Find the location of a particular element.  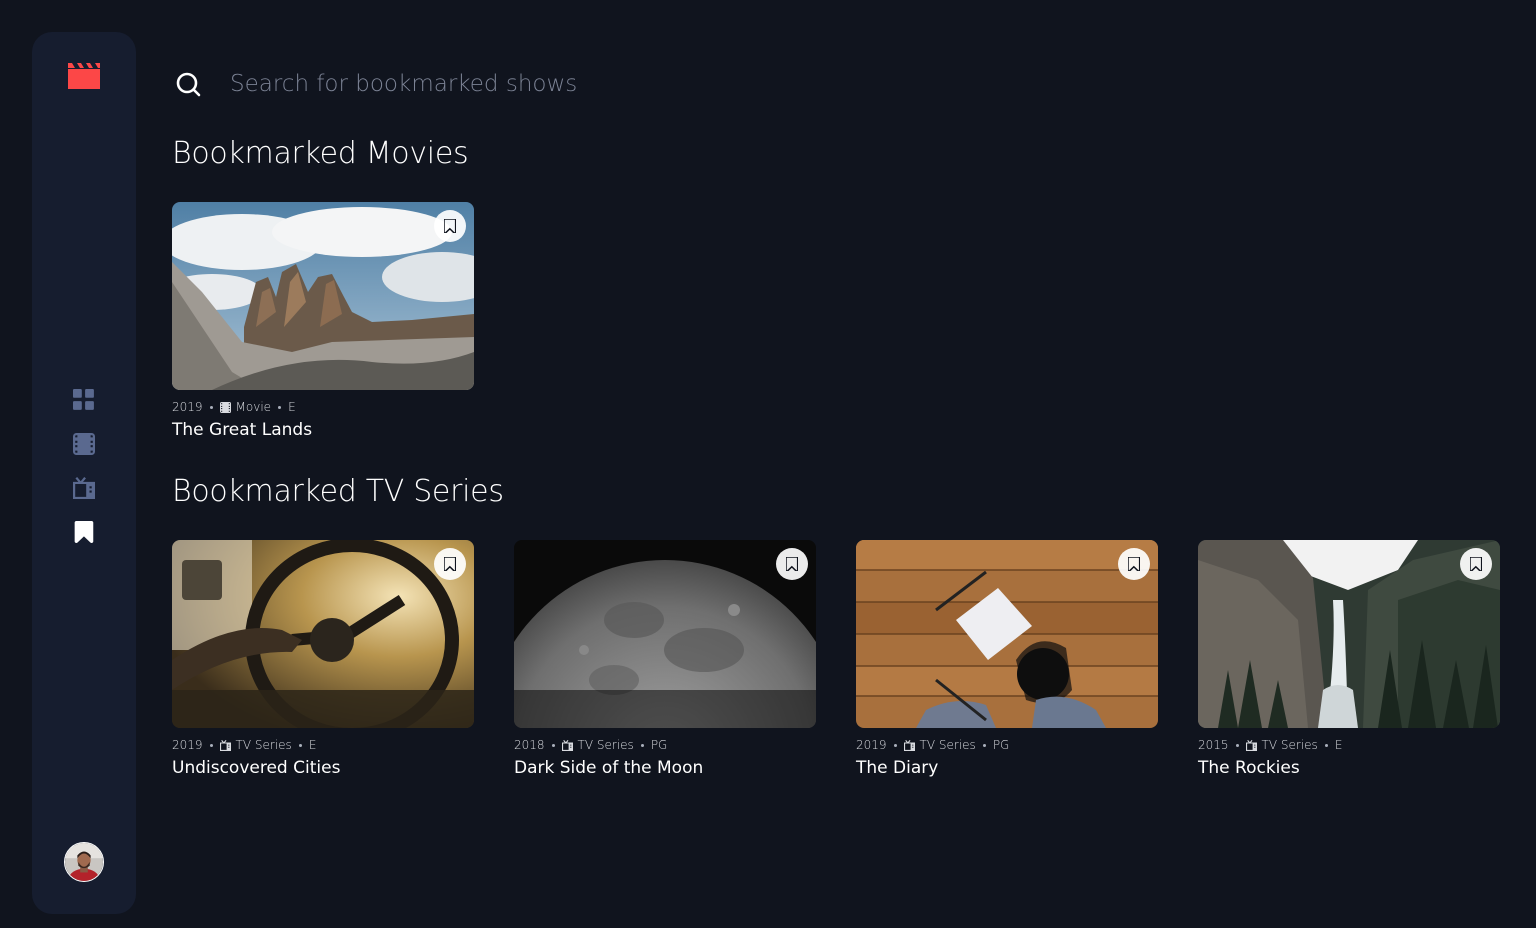

sidebar-nav is located at coordinates (84, 477).